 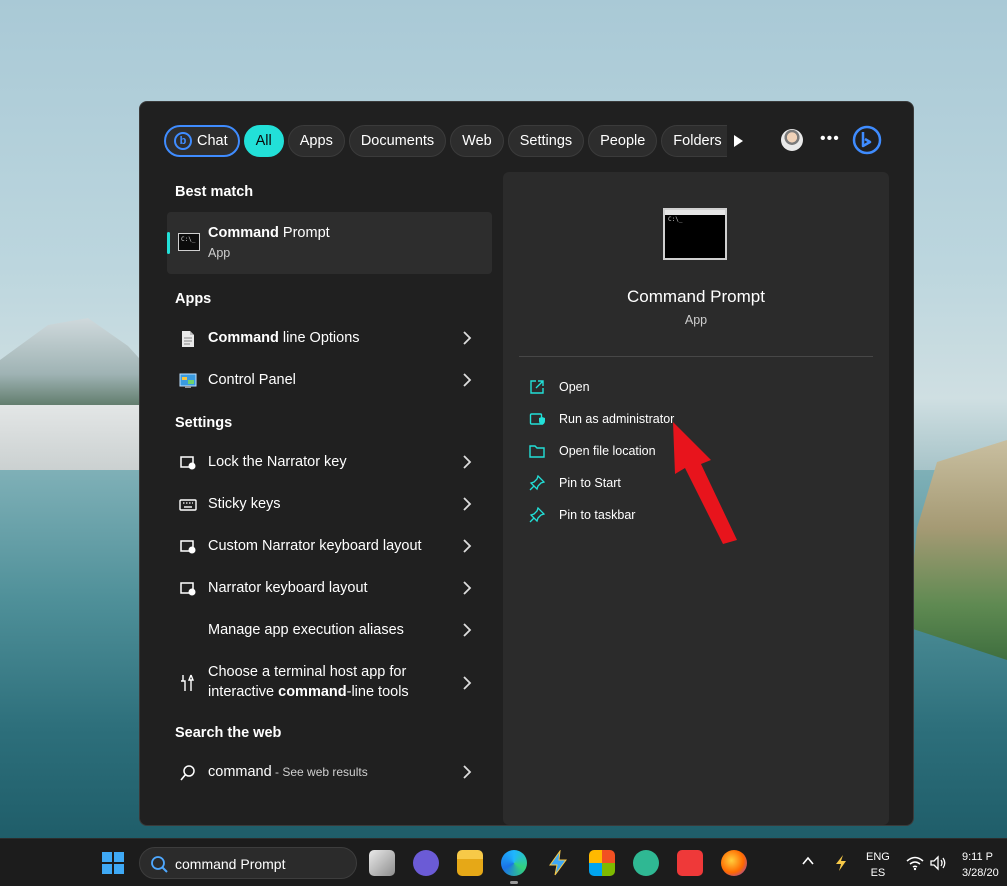 I want to click on wallpaper-snow, so click(x=80, y=440).